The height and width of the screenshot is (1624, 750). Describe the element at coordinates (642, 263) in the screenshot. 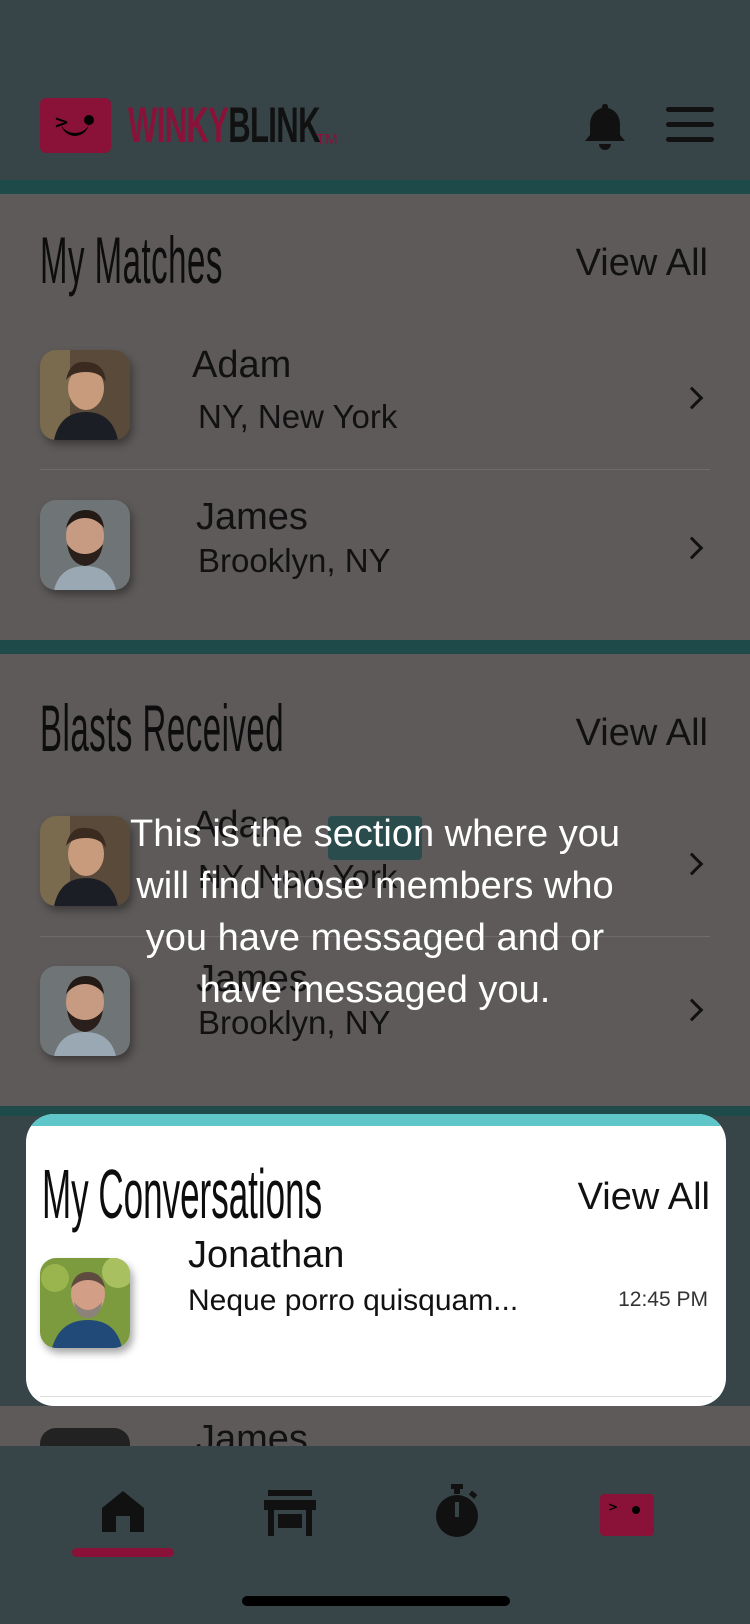

I see `my-matches-view-all-link: View All` at that location.